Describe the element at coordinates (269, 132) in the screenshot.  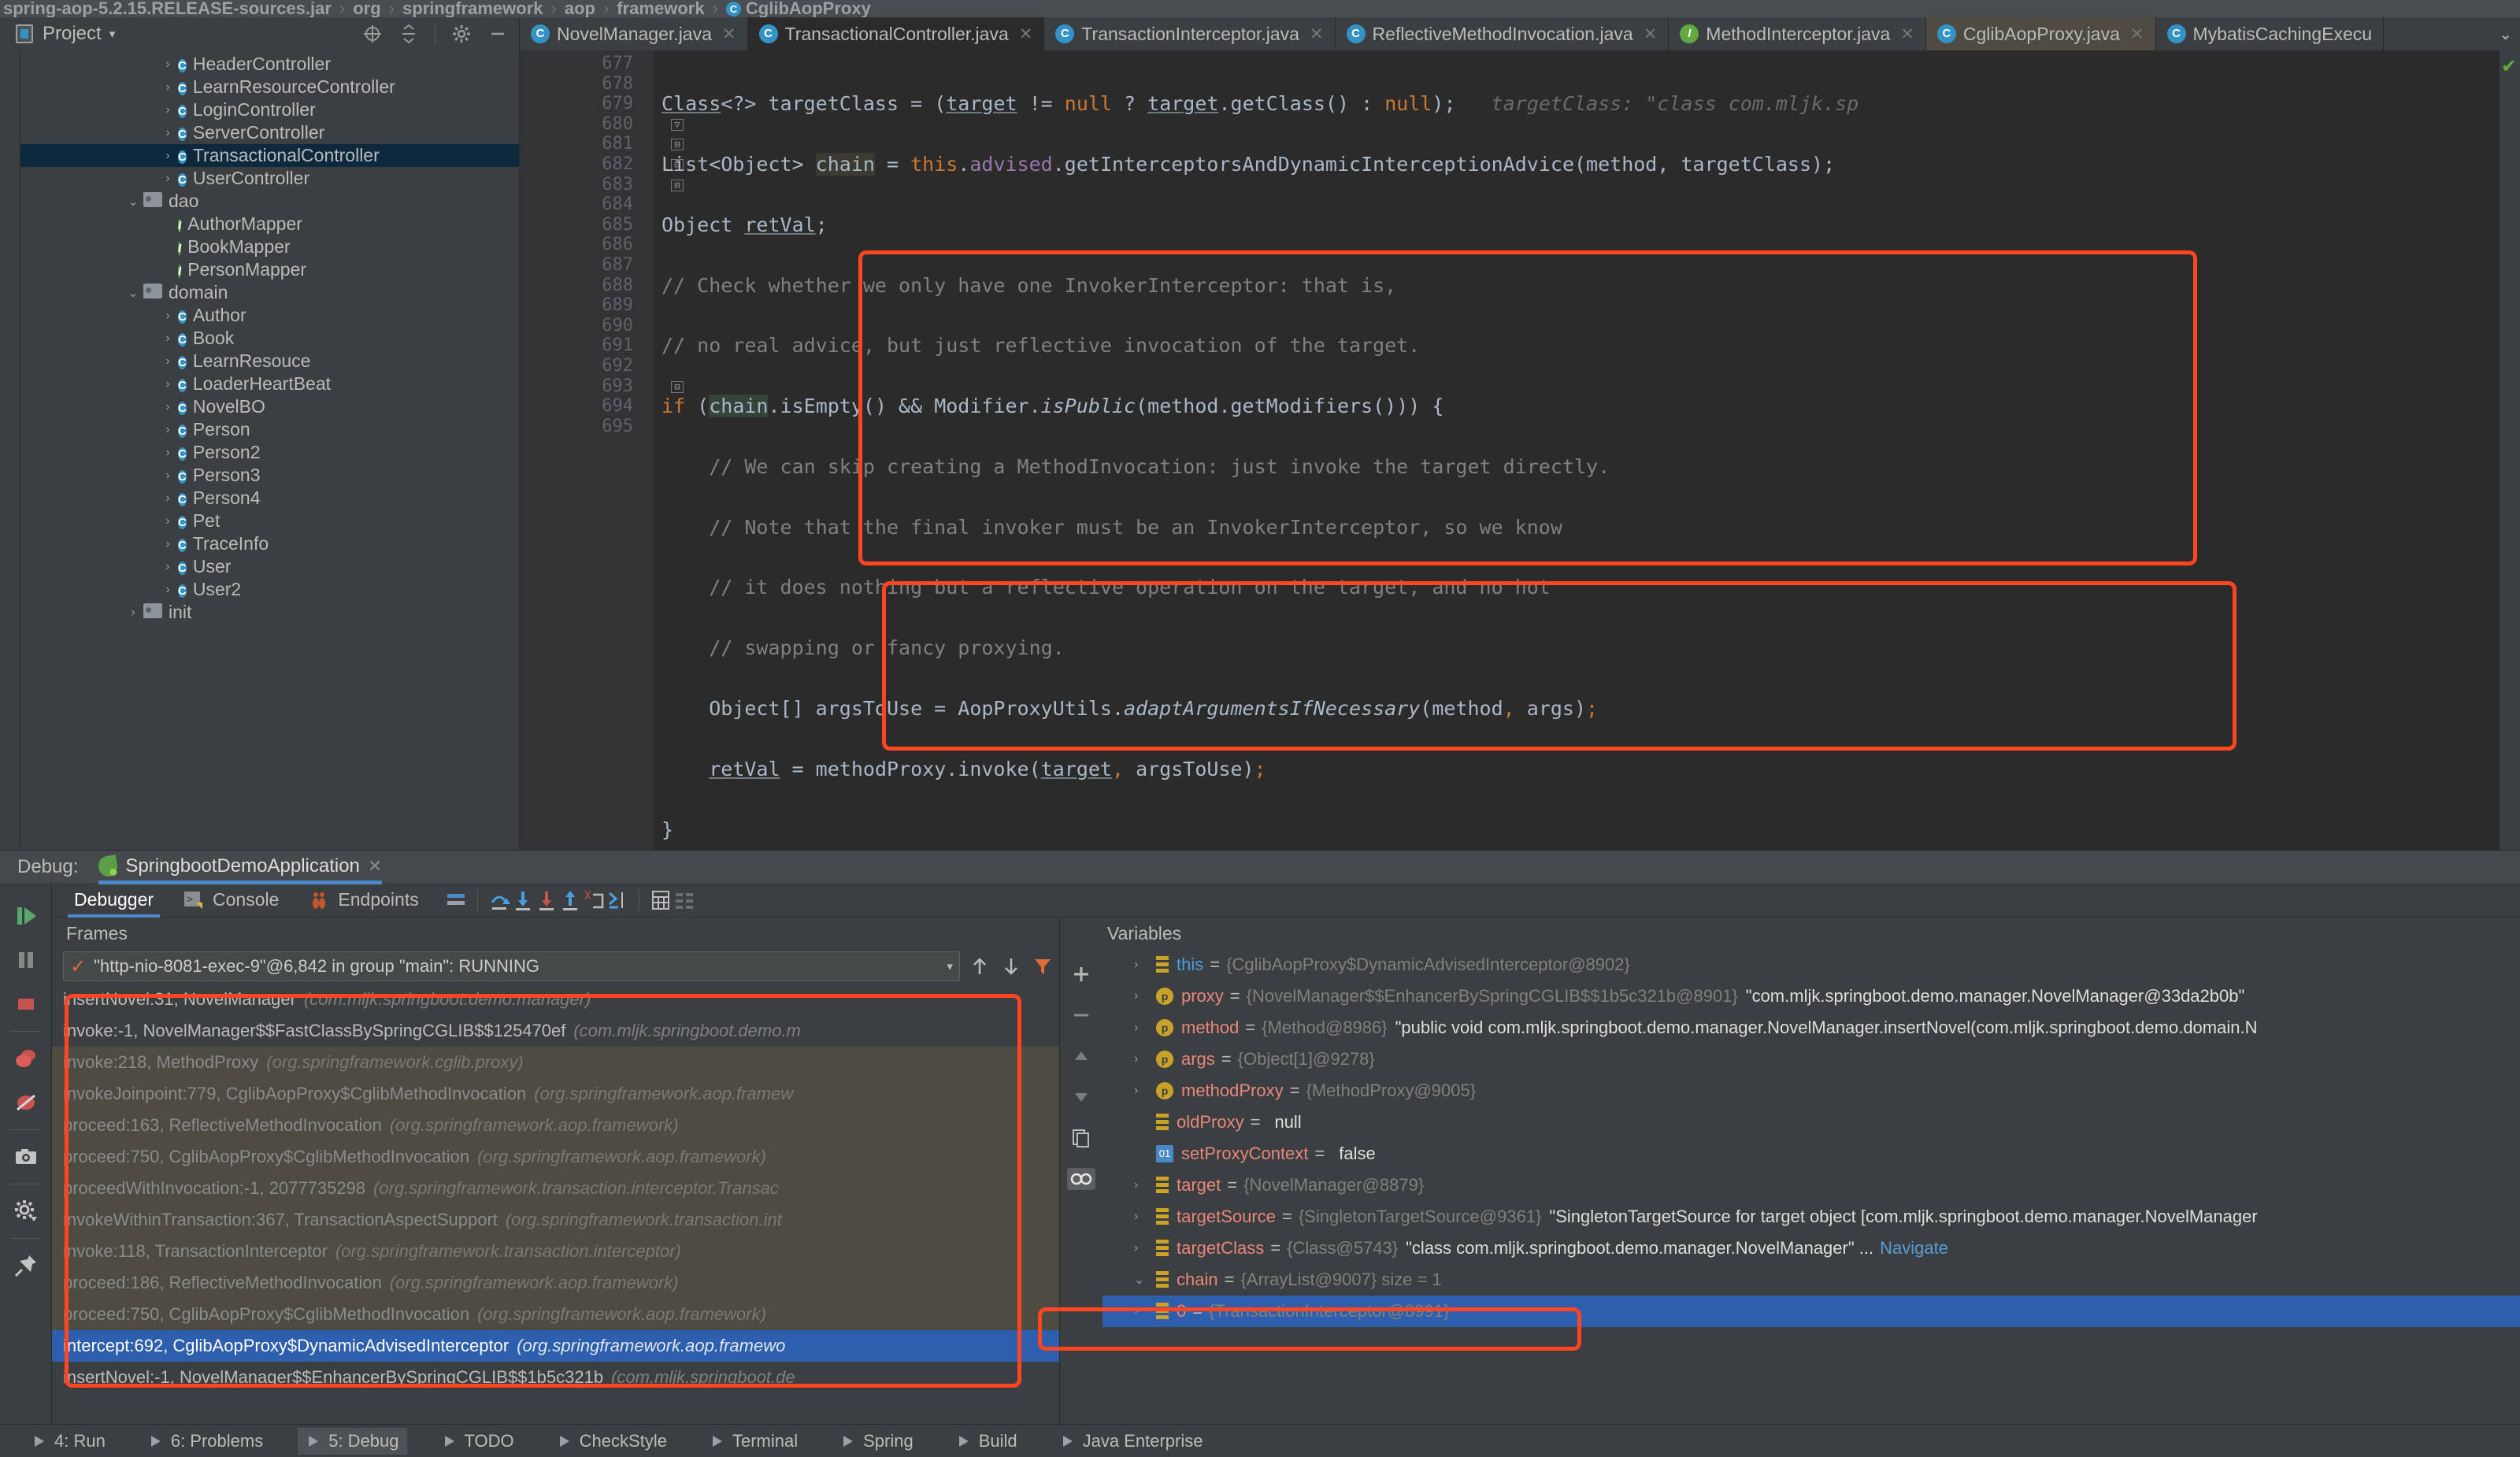
I see `tree-item: › C ServerController` at that location.